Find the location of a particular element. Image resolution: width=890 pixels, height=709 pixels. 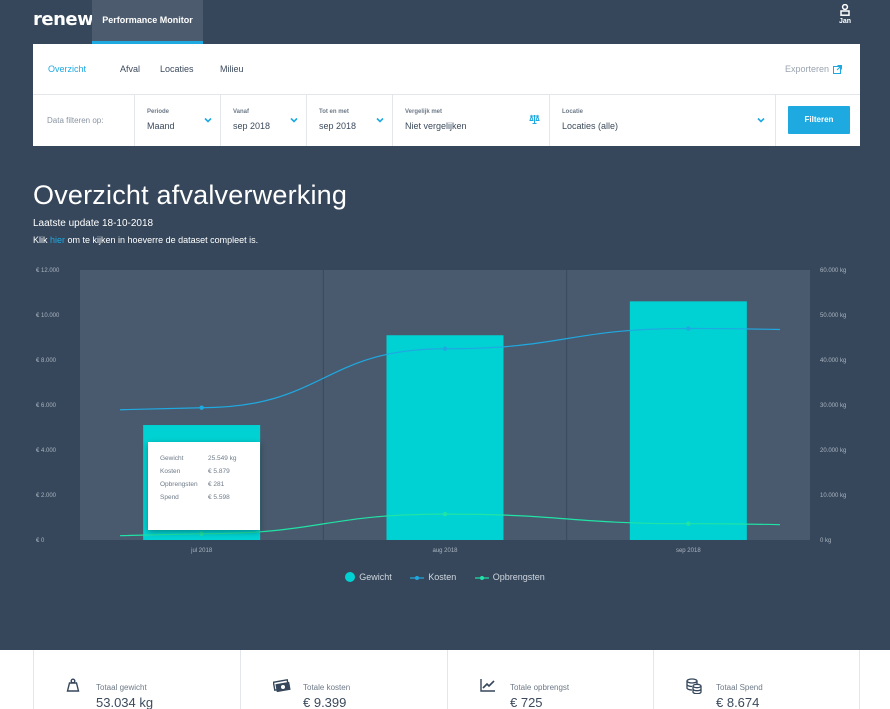

top-bar: renewi Performance Monitor Jan is located at coordinates (445, 22).